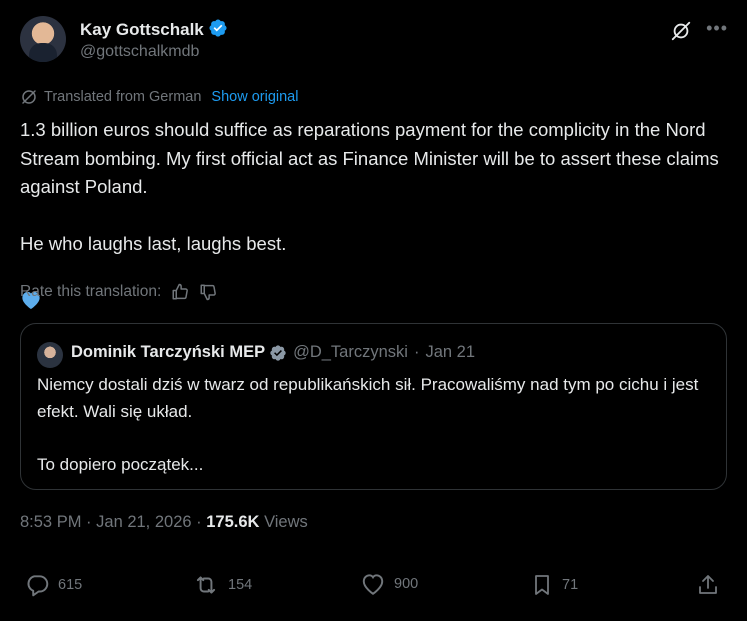  I want to click on author-name: Kay Gottschalk, so click(154, 29).